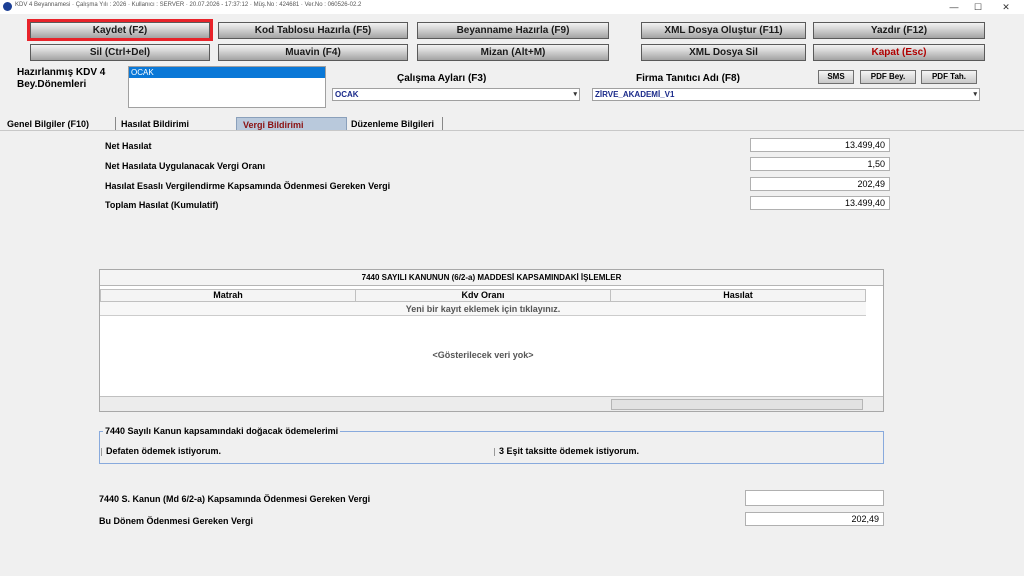 This screenshot has height=576, width=1024. I want to click on firm-value: ZİRVE_AKADEMİ_V1, so click(635, 94).